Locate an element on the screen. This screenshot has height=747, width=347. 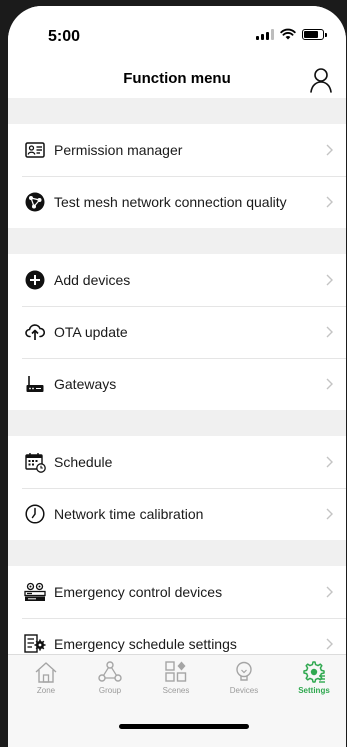
home-indicator is located at coordinates (184, 726).